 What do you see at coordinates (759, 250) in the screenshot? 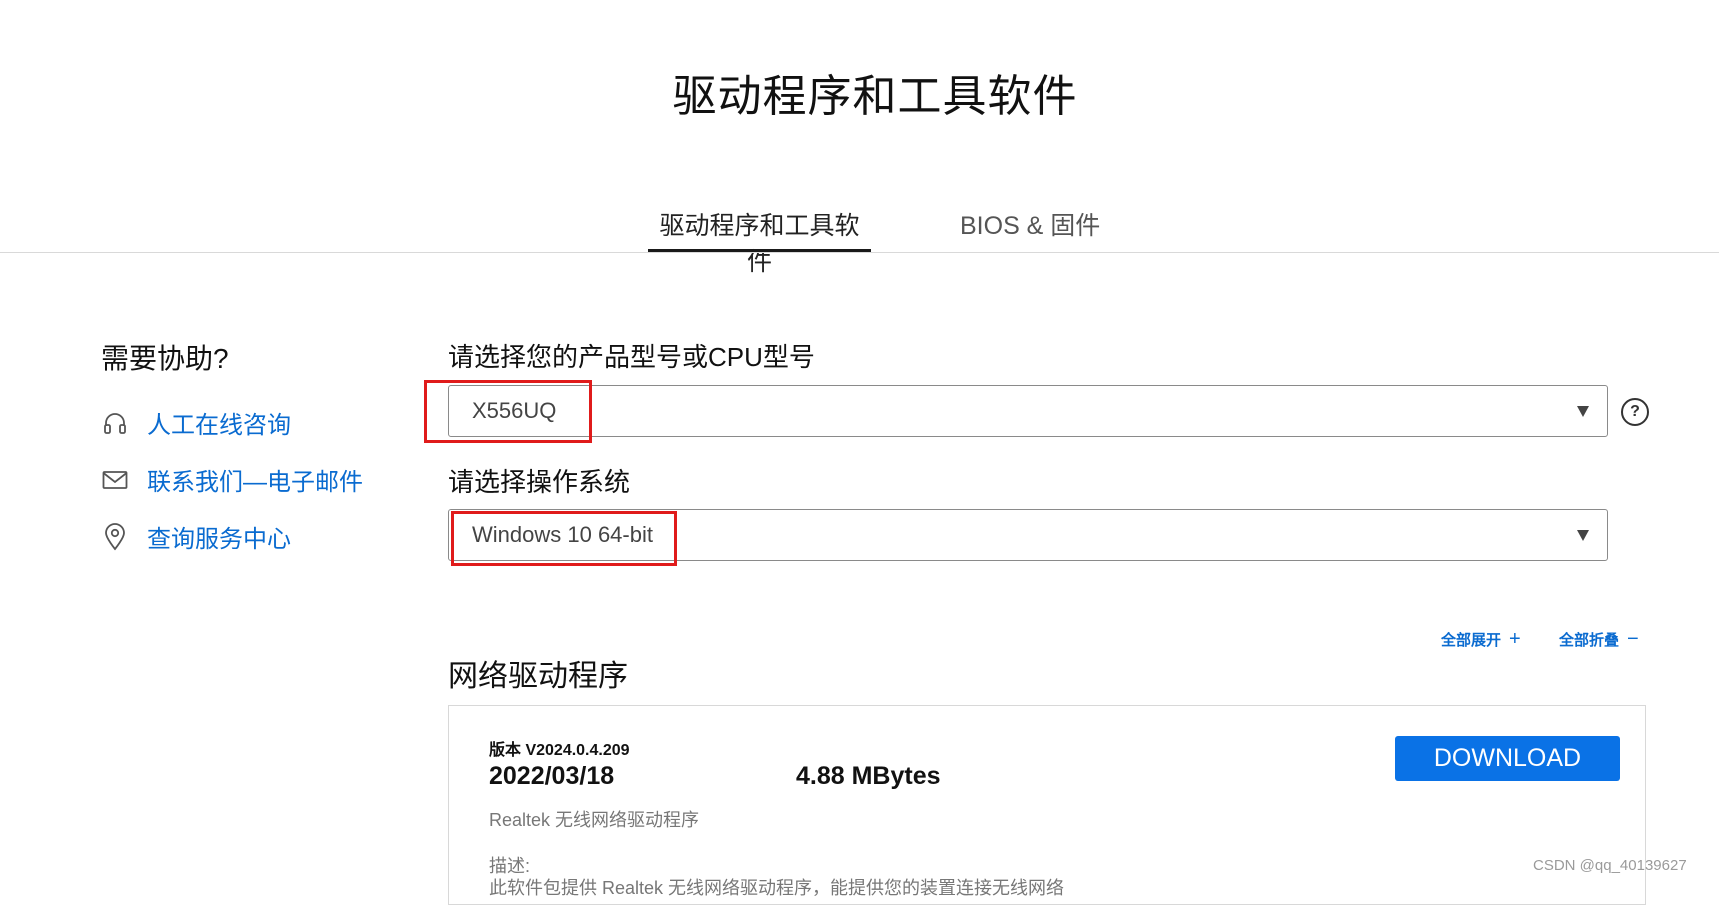
I see `active-tab-indicator` at bounding box center [759, 250].